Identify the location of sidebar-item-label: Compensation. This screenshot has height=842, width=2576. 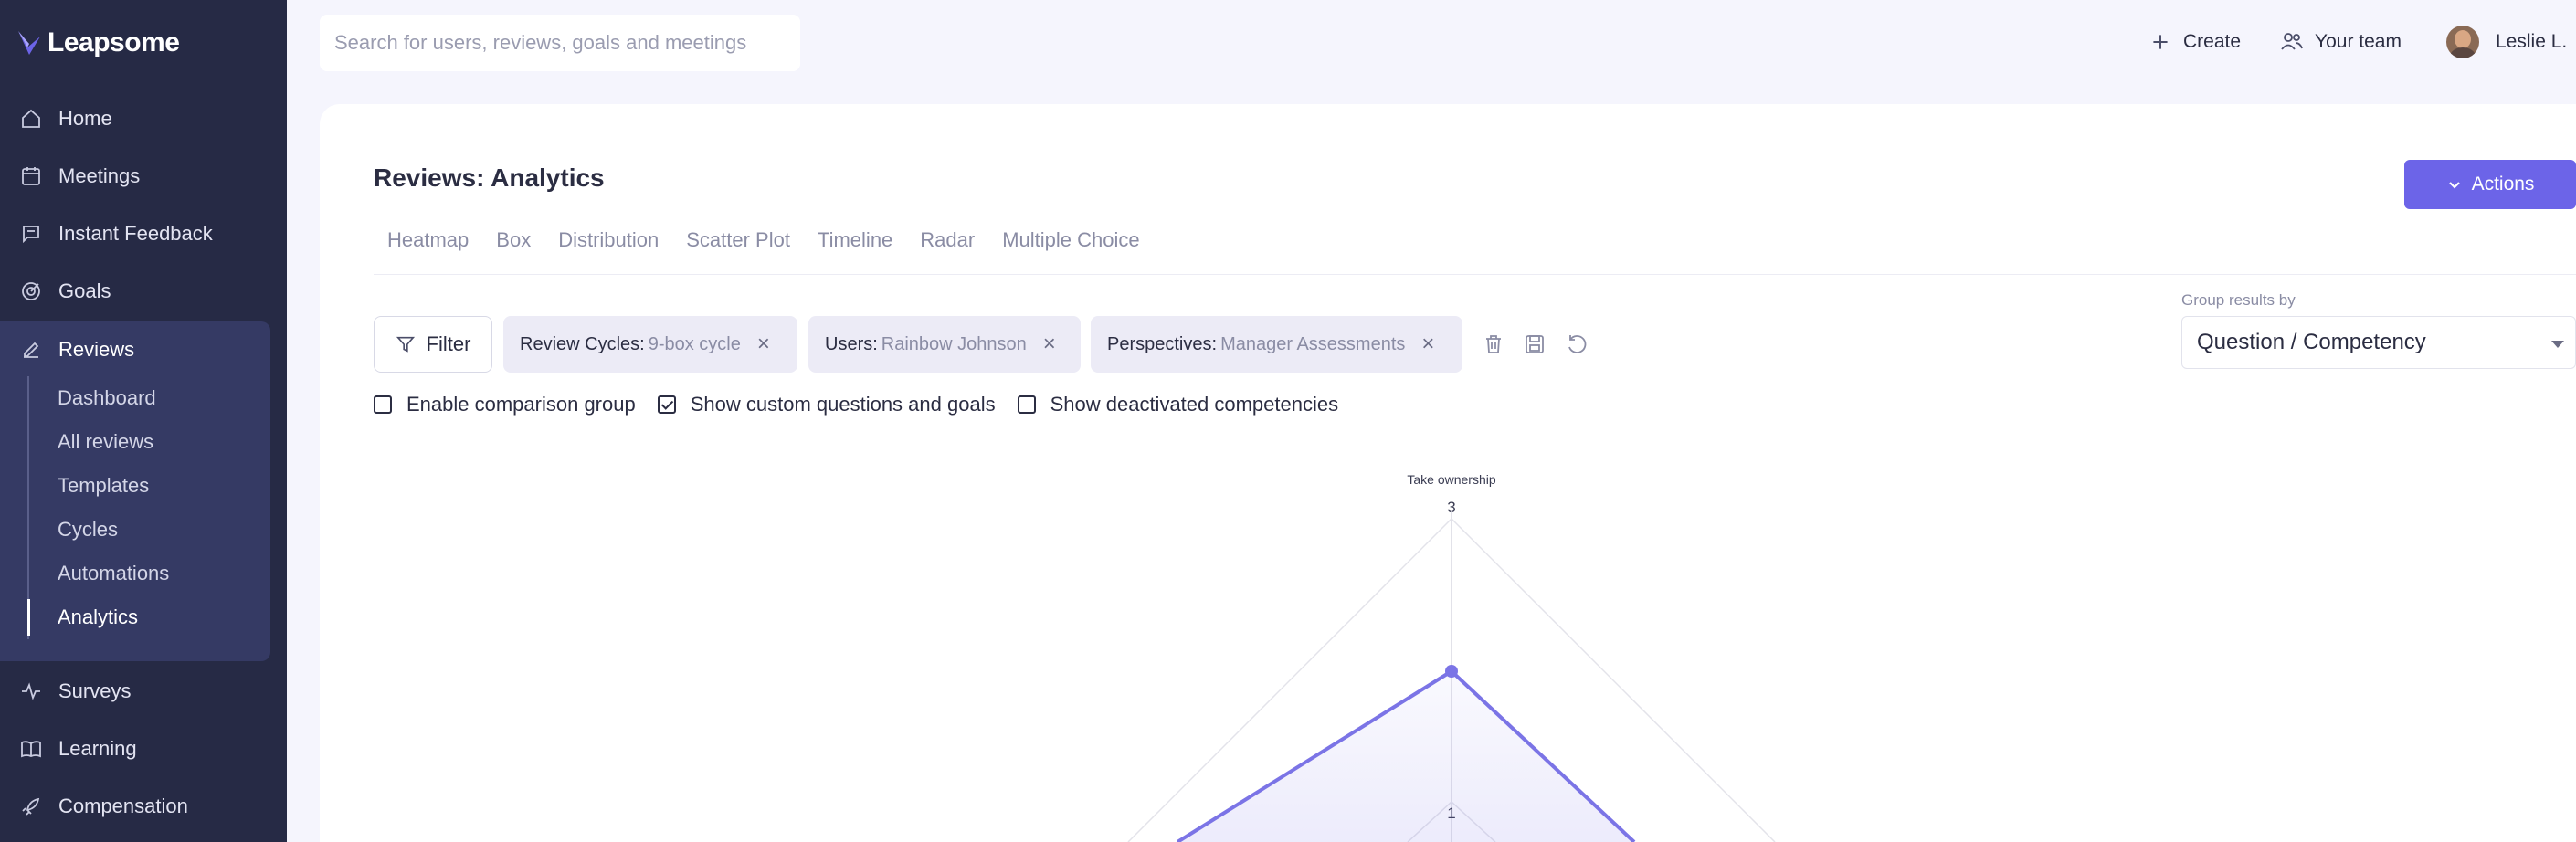
(123, 806).